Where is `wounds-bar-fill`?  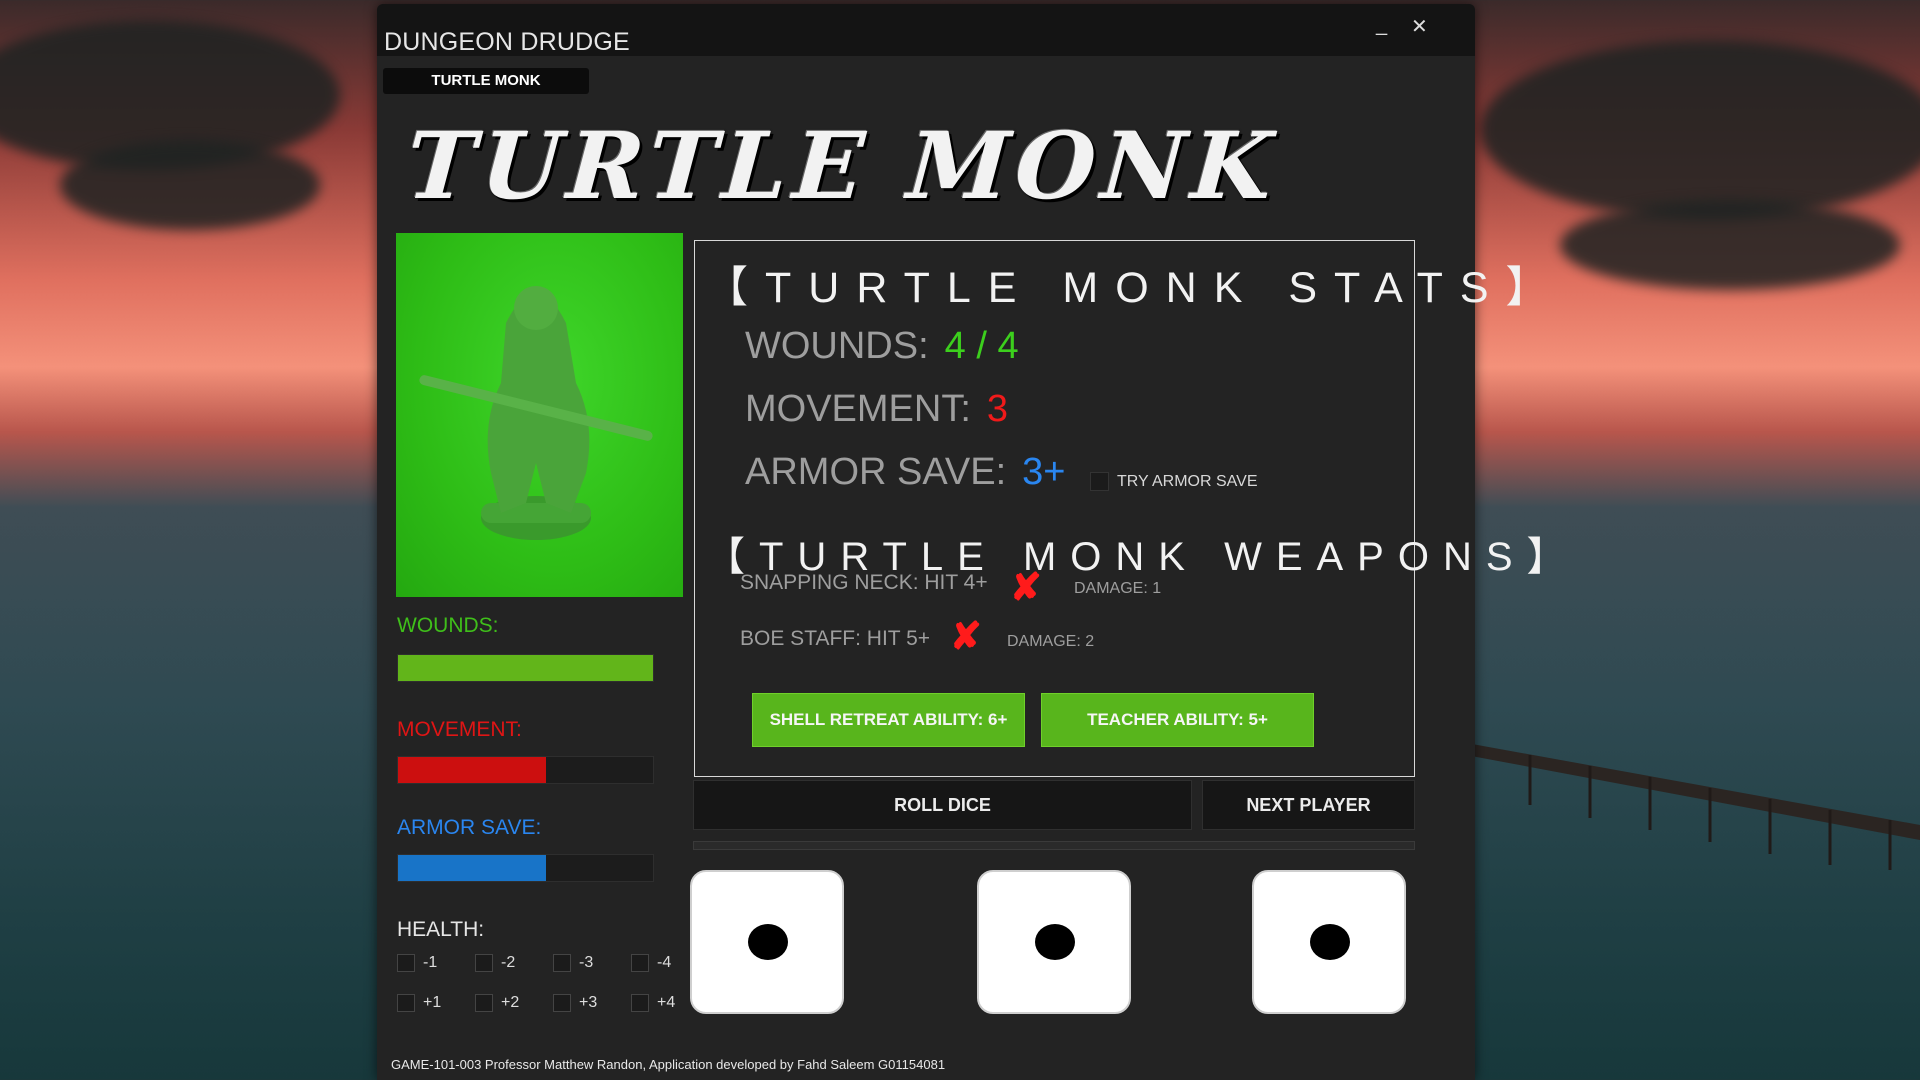
wounds-bar-fill is located at coordinates (525, 668).